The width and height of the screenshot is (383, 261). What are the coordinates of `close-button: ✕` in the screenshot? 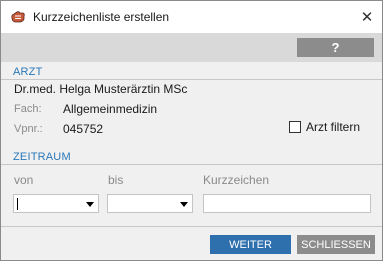 It's located at (367, 17).